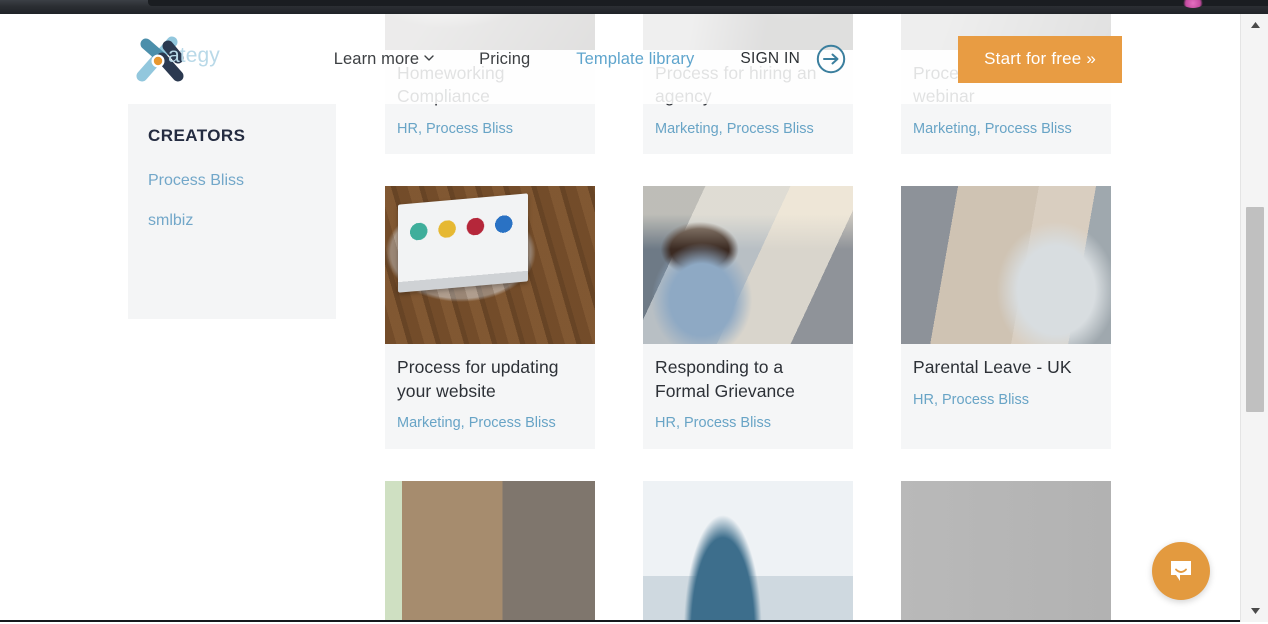  I want to click on card-title: Process for updating your website, so click(478, 379).